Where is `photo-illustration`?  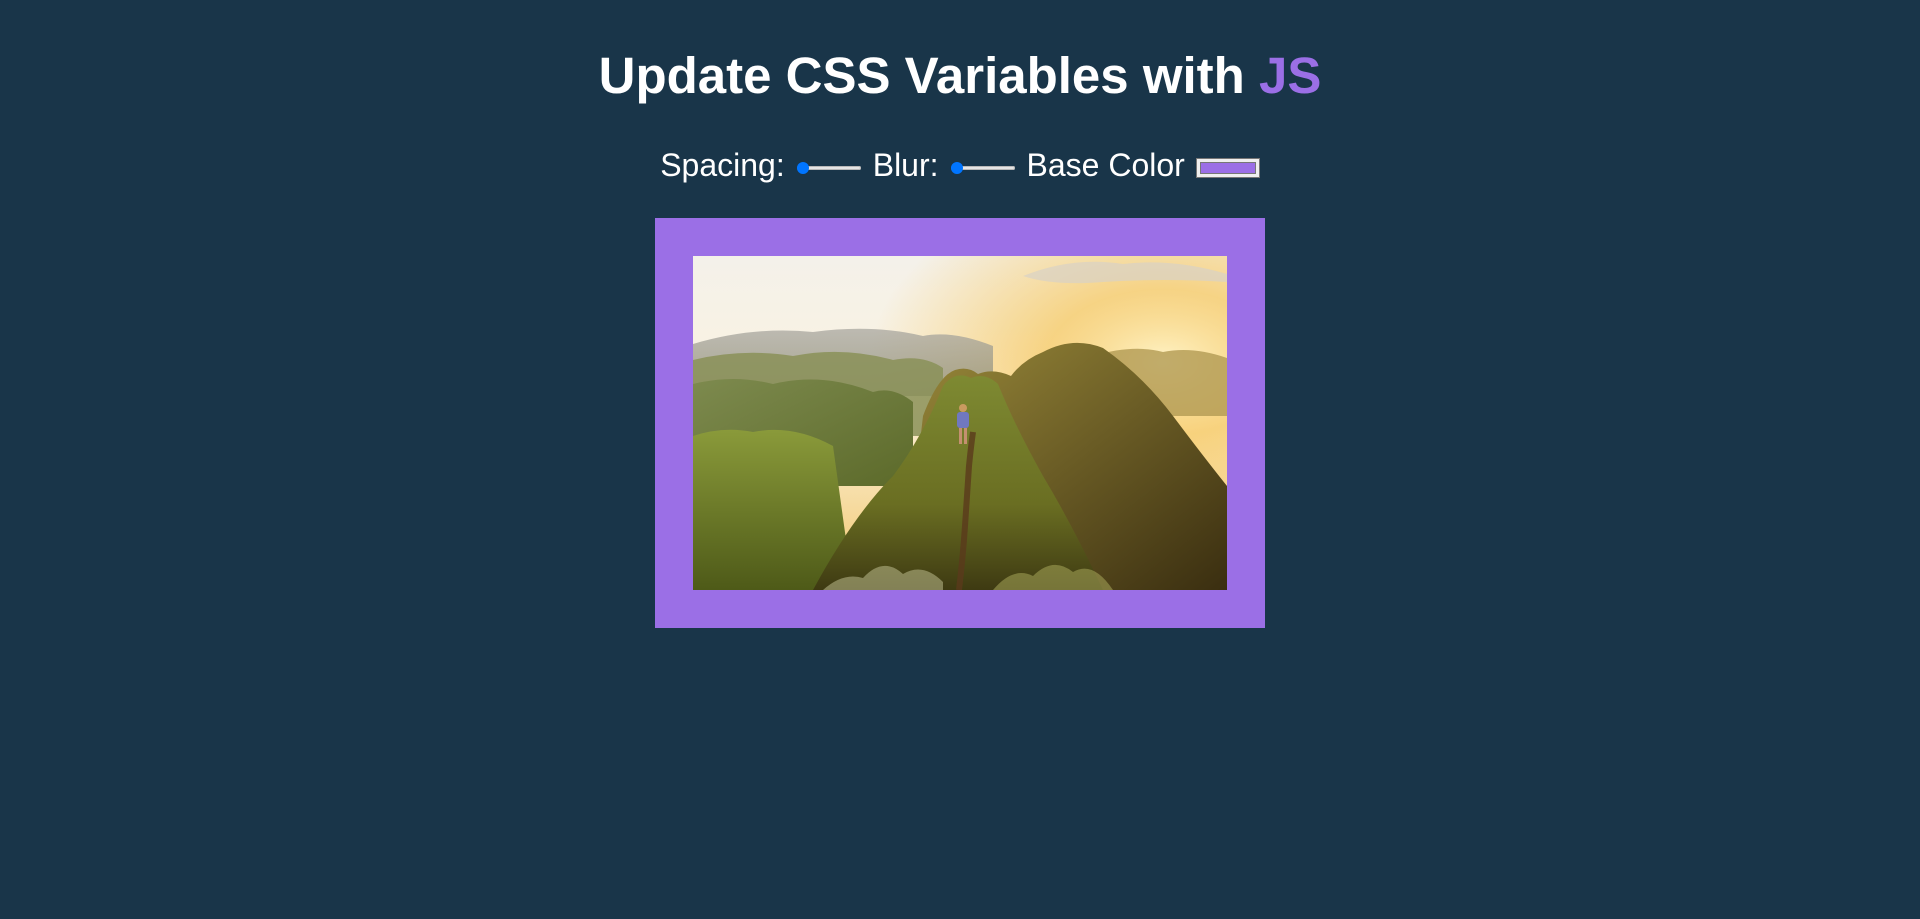 photo-illustration is located at coordinates (960, 423).